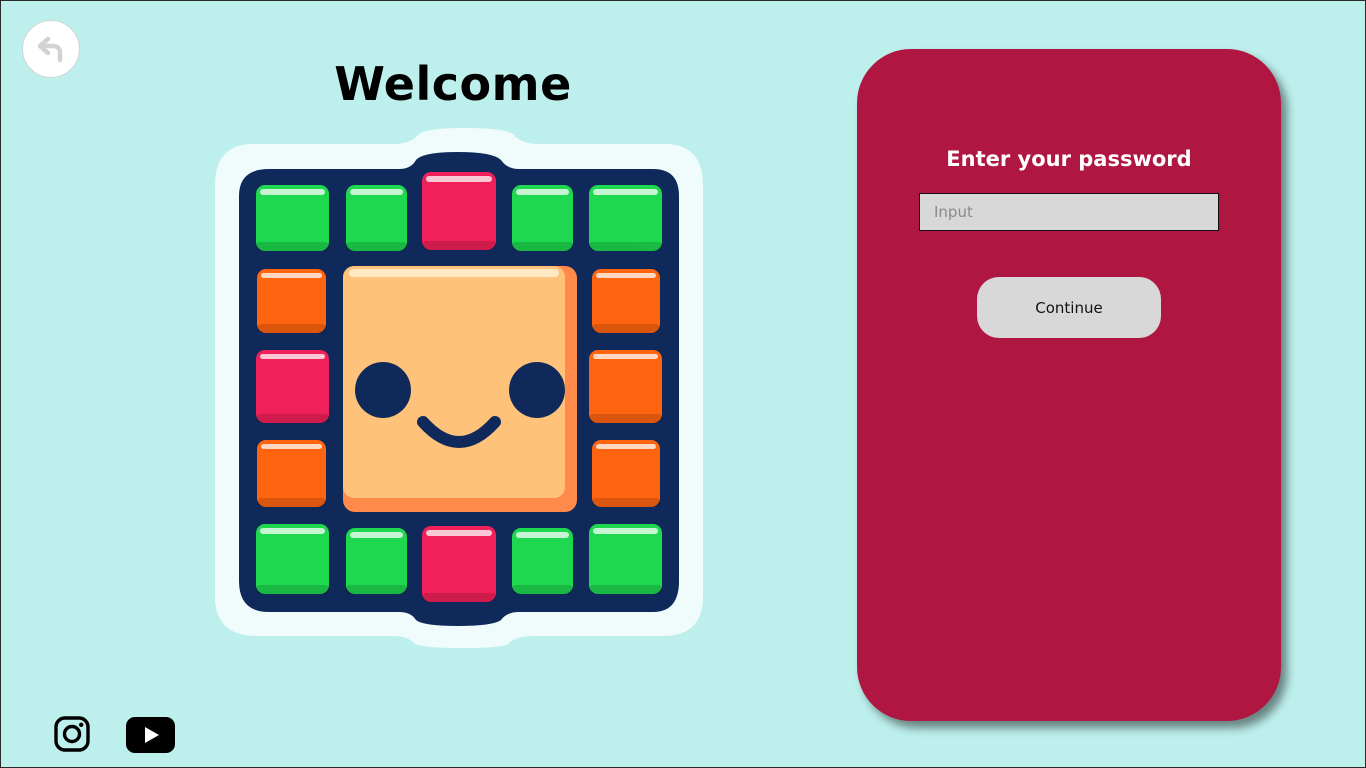 This screenshot has height=768, width=1366. I want to click on card-title: Enter your password, so click(1069, 159).